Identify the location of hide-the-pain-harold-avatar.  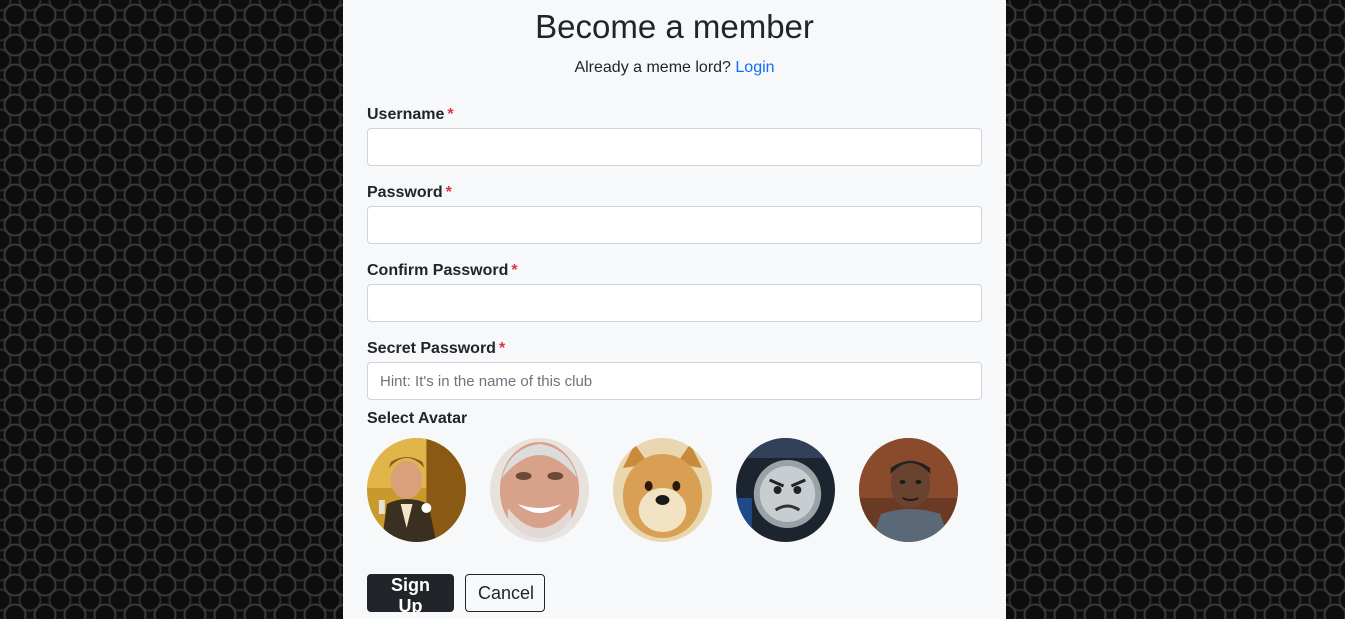
(539, 490).